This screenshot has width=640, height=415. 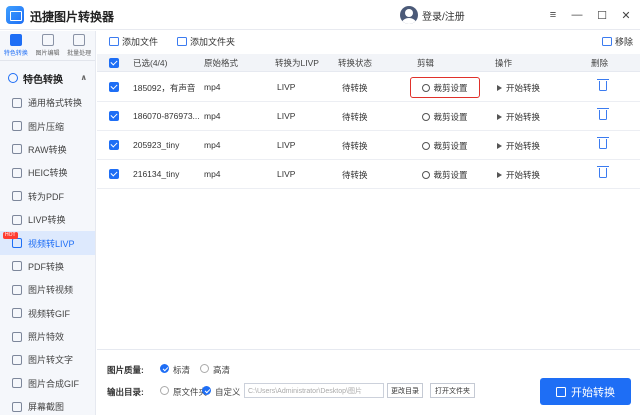 What do you see at coordinates (204, 368) in the screenshot?
I see `quality-hd-radio` at bounding box center [204, 368].